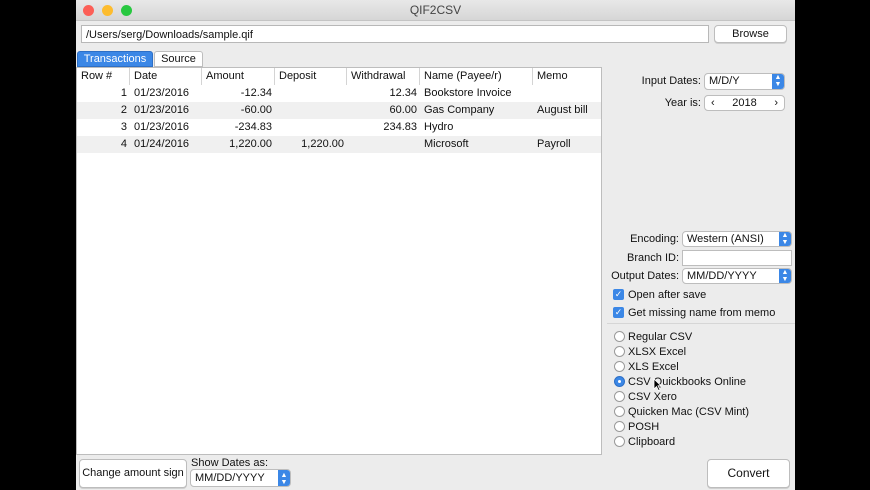 The height and width of the screenshot is (490, 870). Describe the element at coordinates (133, 473) in the screenshot. I see `change-amount-sign-button: Change amount sign` at that location.